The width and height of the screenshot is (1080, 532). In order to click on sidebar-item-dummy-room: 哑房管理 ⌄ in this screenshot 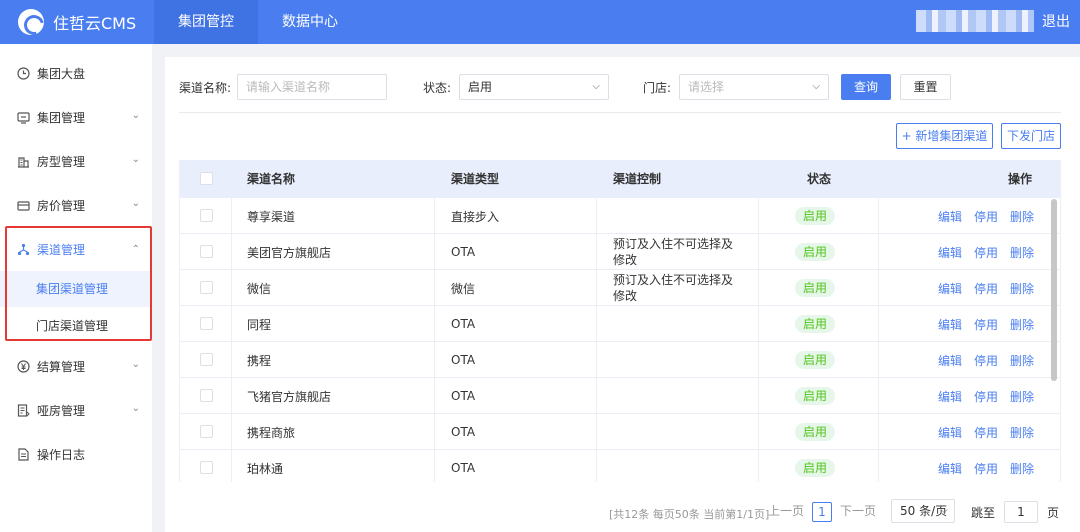, I will do `click(76, 410)`.